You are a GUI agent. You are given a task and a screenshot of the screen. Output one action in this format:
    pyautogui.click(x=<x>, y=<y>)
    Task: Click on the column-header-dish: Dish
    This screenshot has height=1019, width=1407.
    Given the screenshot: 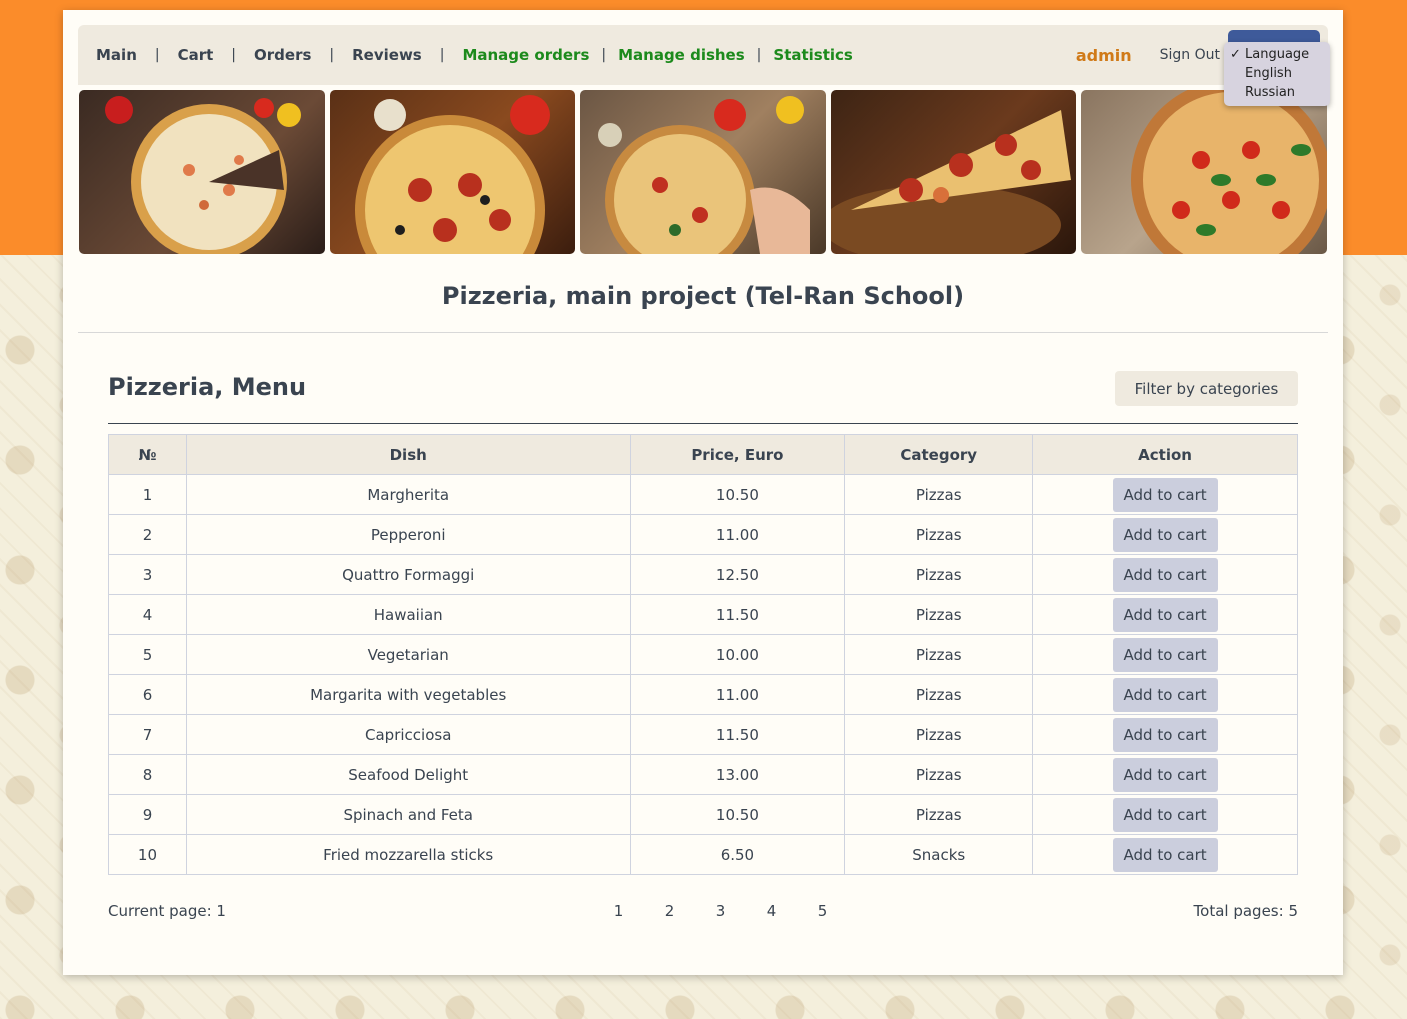 What is the action you would take?
    pyautogui.click(x=408, y=454)
    